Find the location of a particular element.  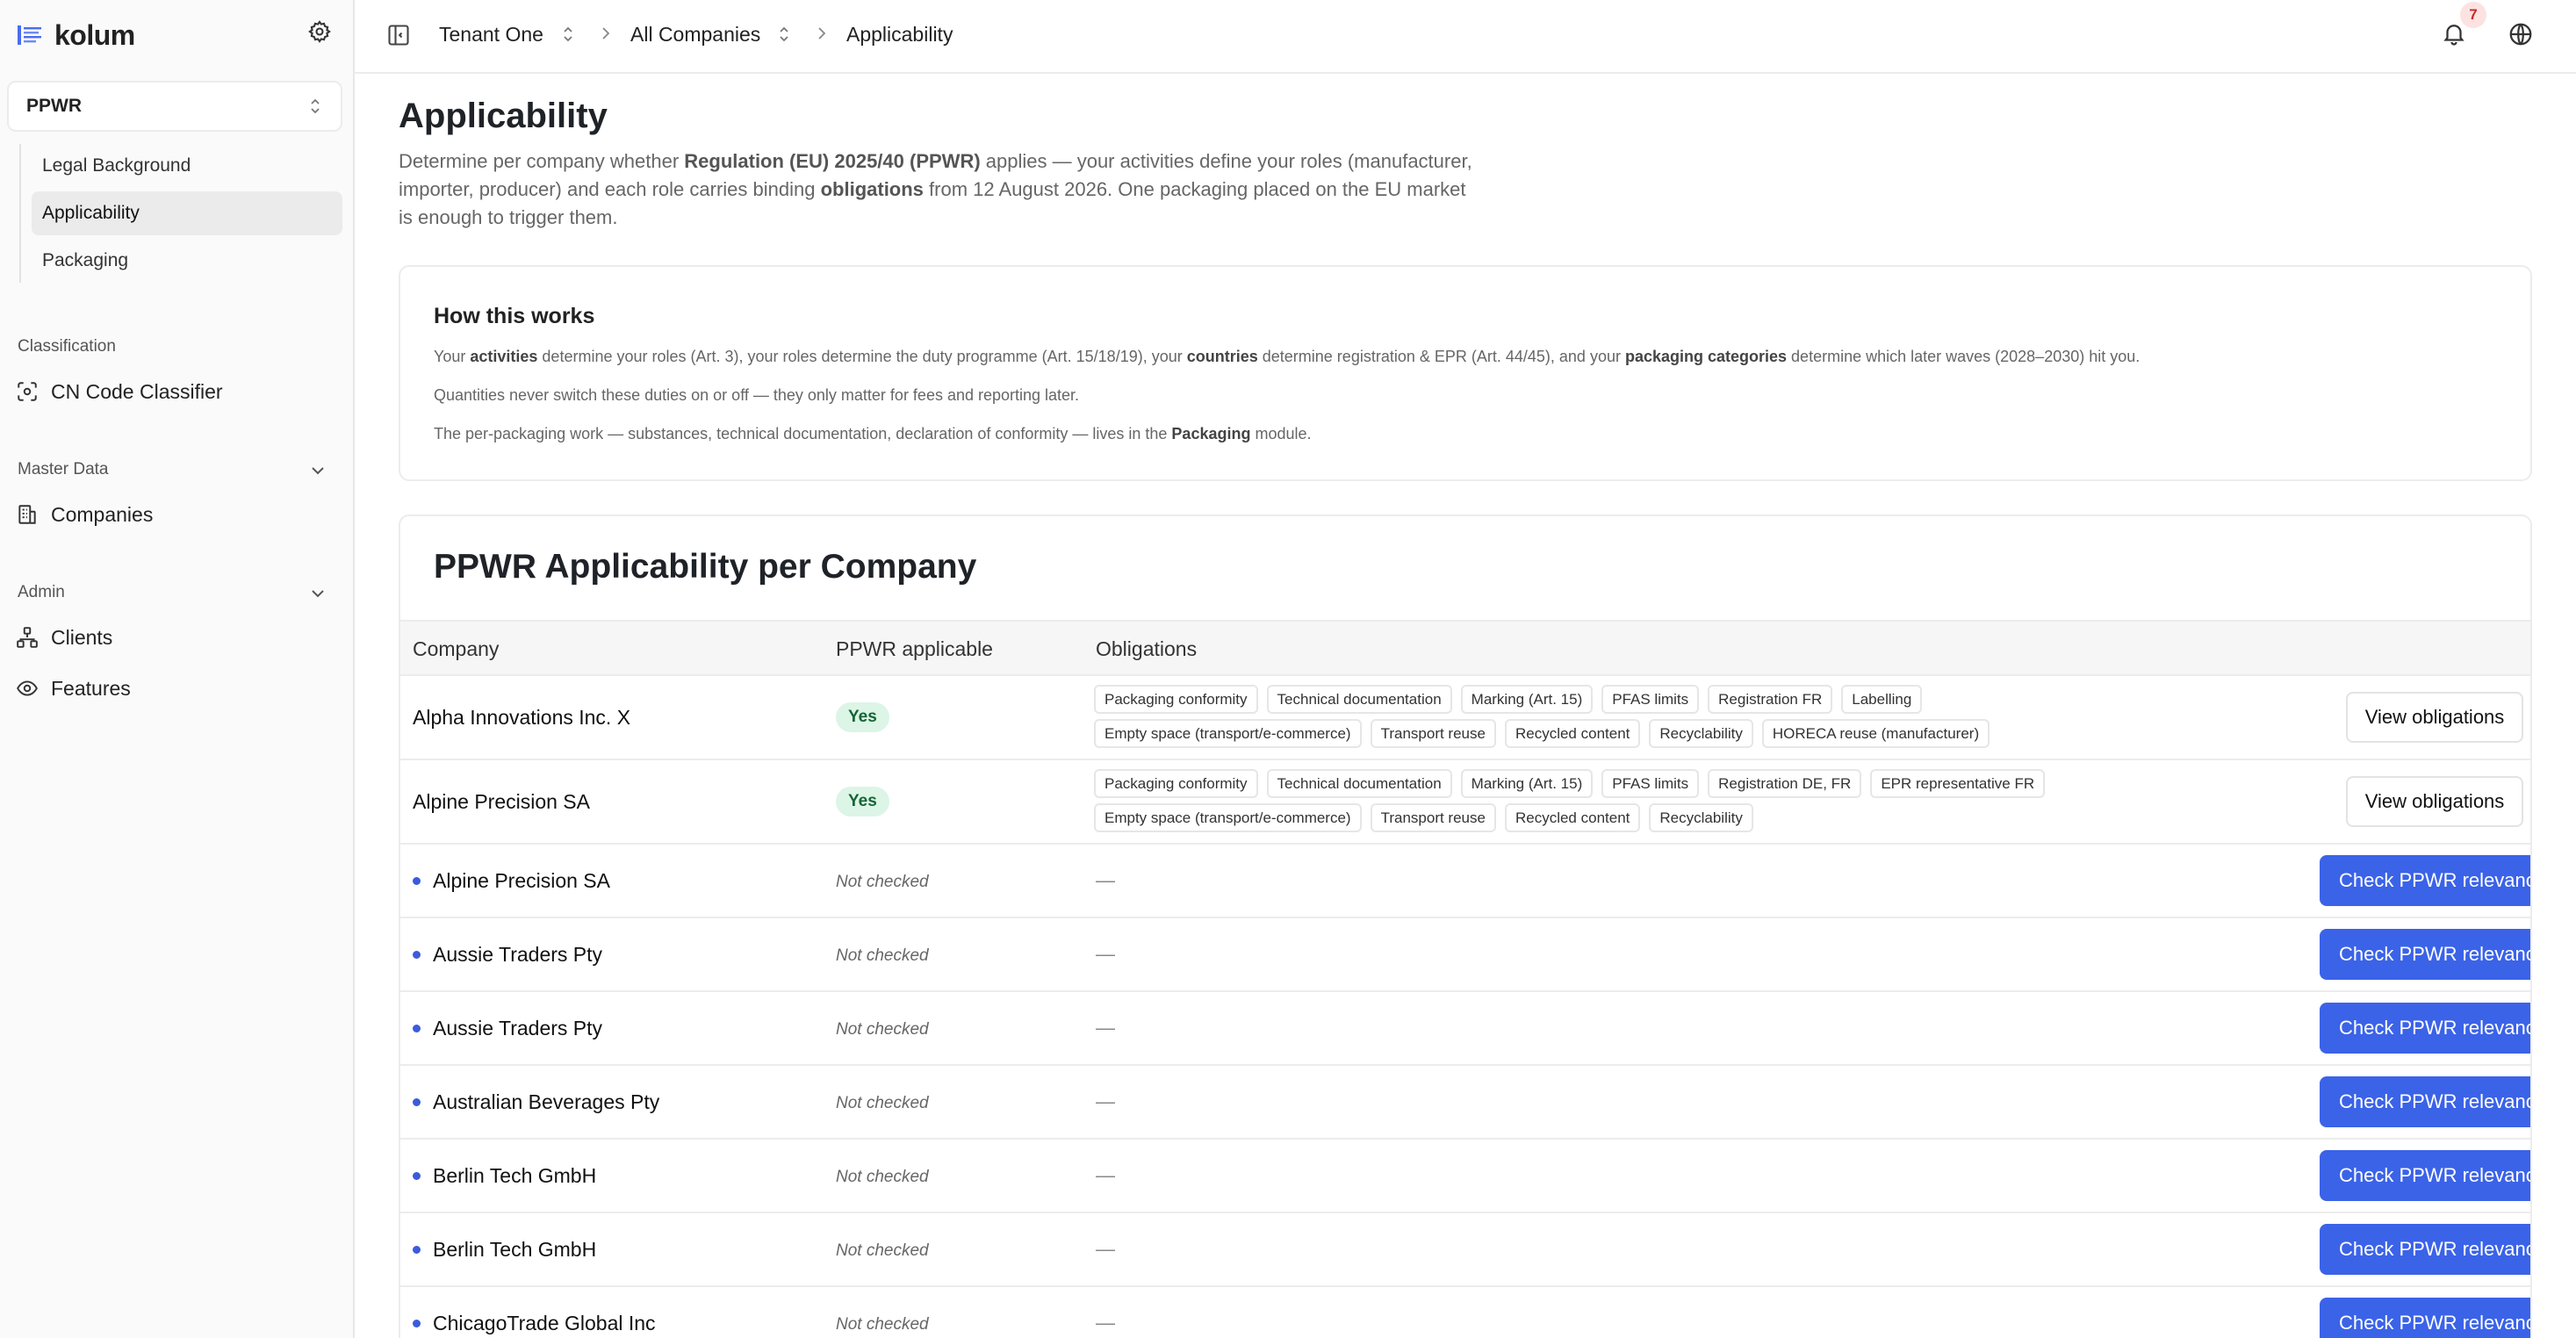

company-cell: ChicagoTrade Global Inc is located at coordinates (534, 1323).